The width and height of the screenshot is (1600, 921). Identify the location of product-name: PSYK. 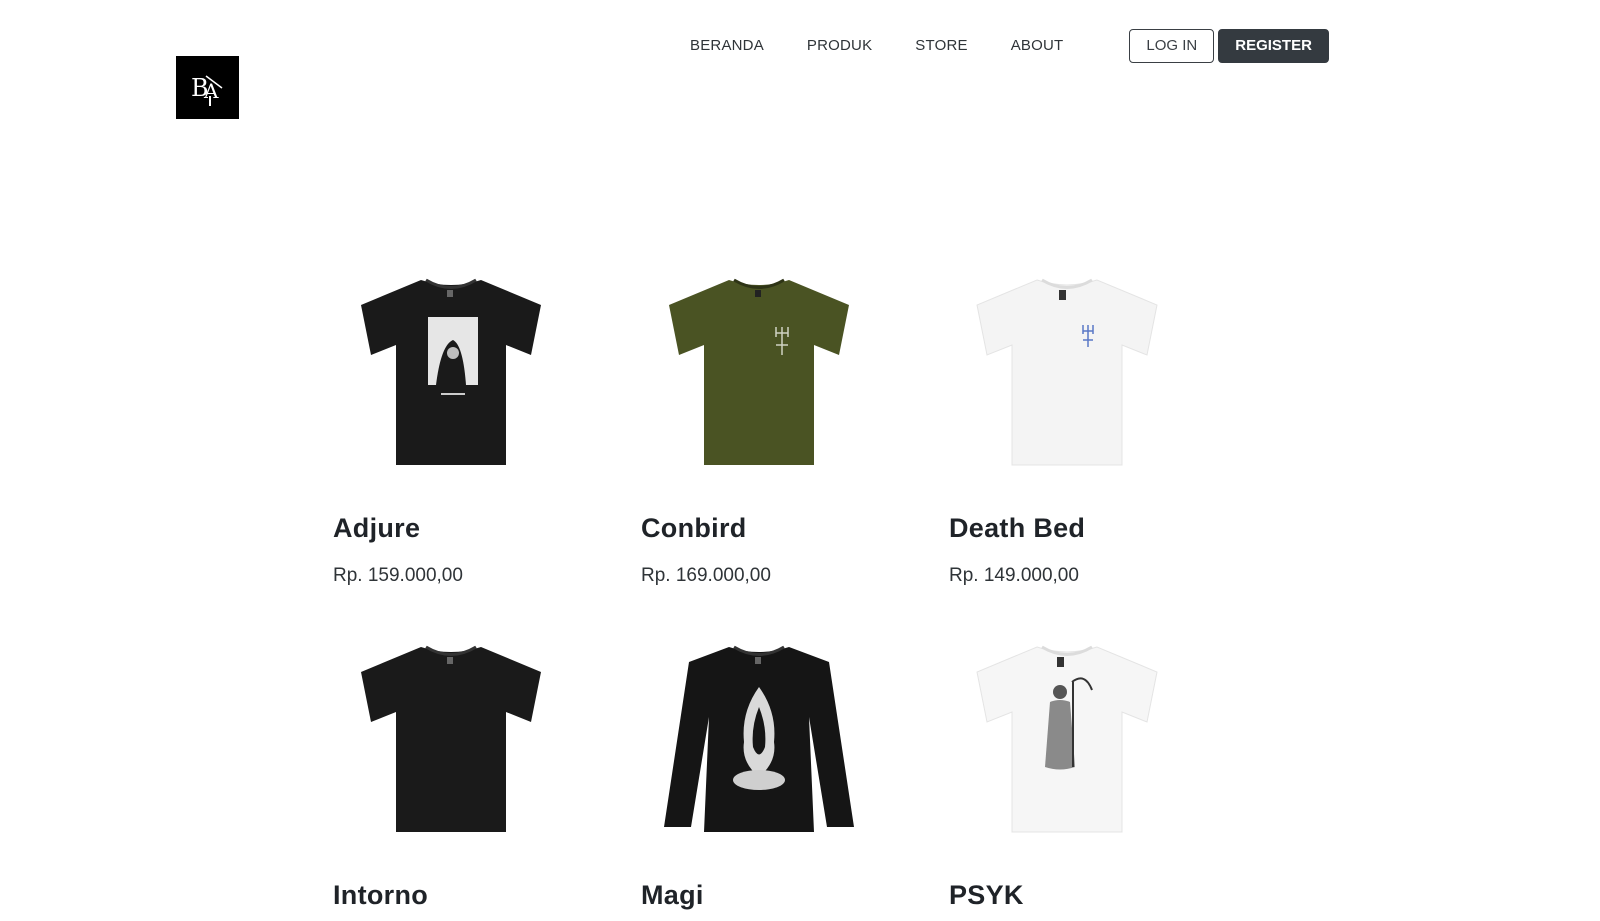
(986, 895).